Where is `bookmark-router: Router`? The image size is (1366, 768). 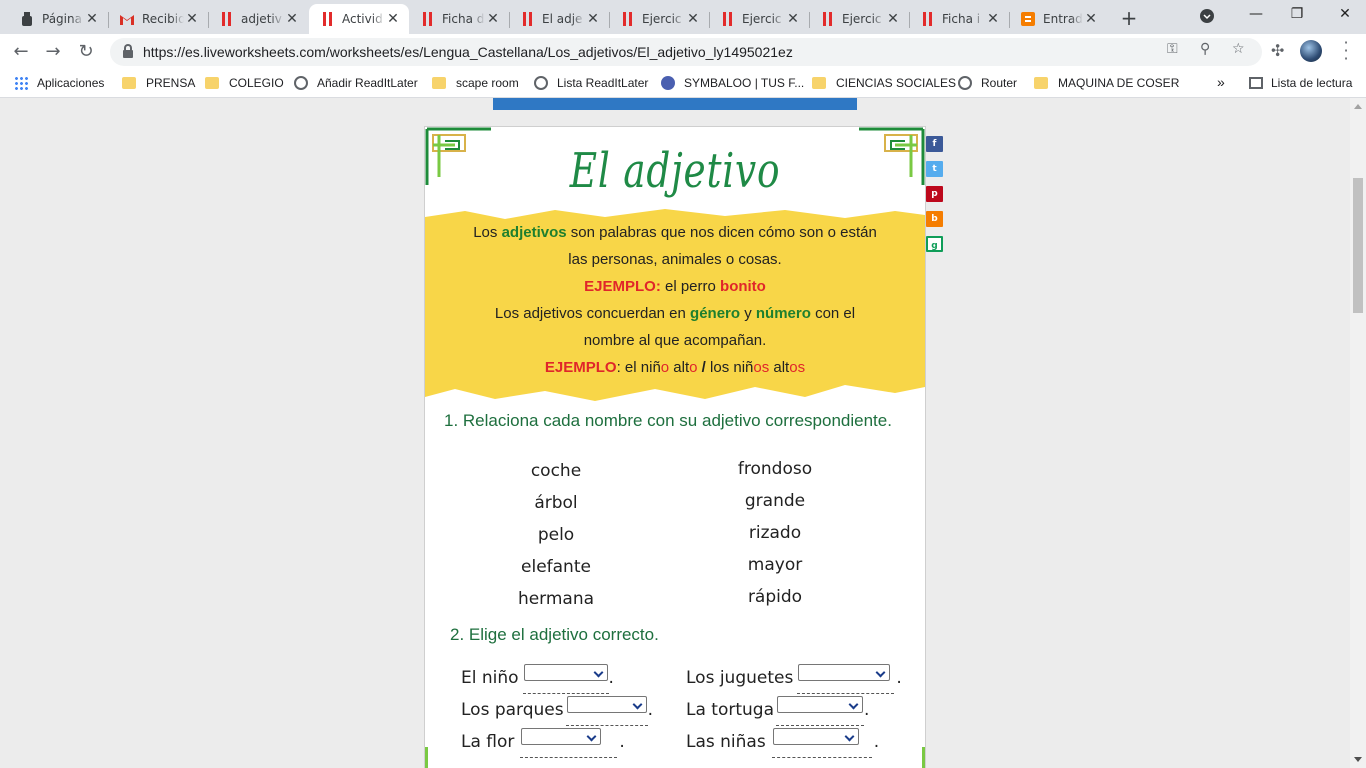 bookmark-router: Router is located at coordinates (987, 83).